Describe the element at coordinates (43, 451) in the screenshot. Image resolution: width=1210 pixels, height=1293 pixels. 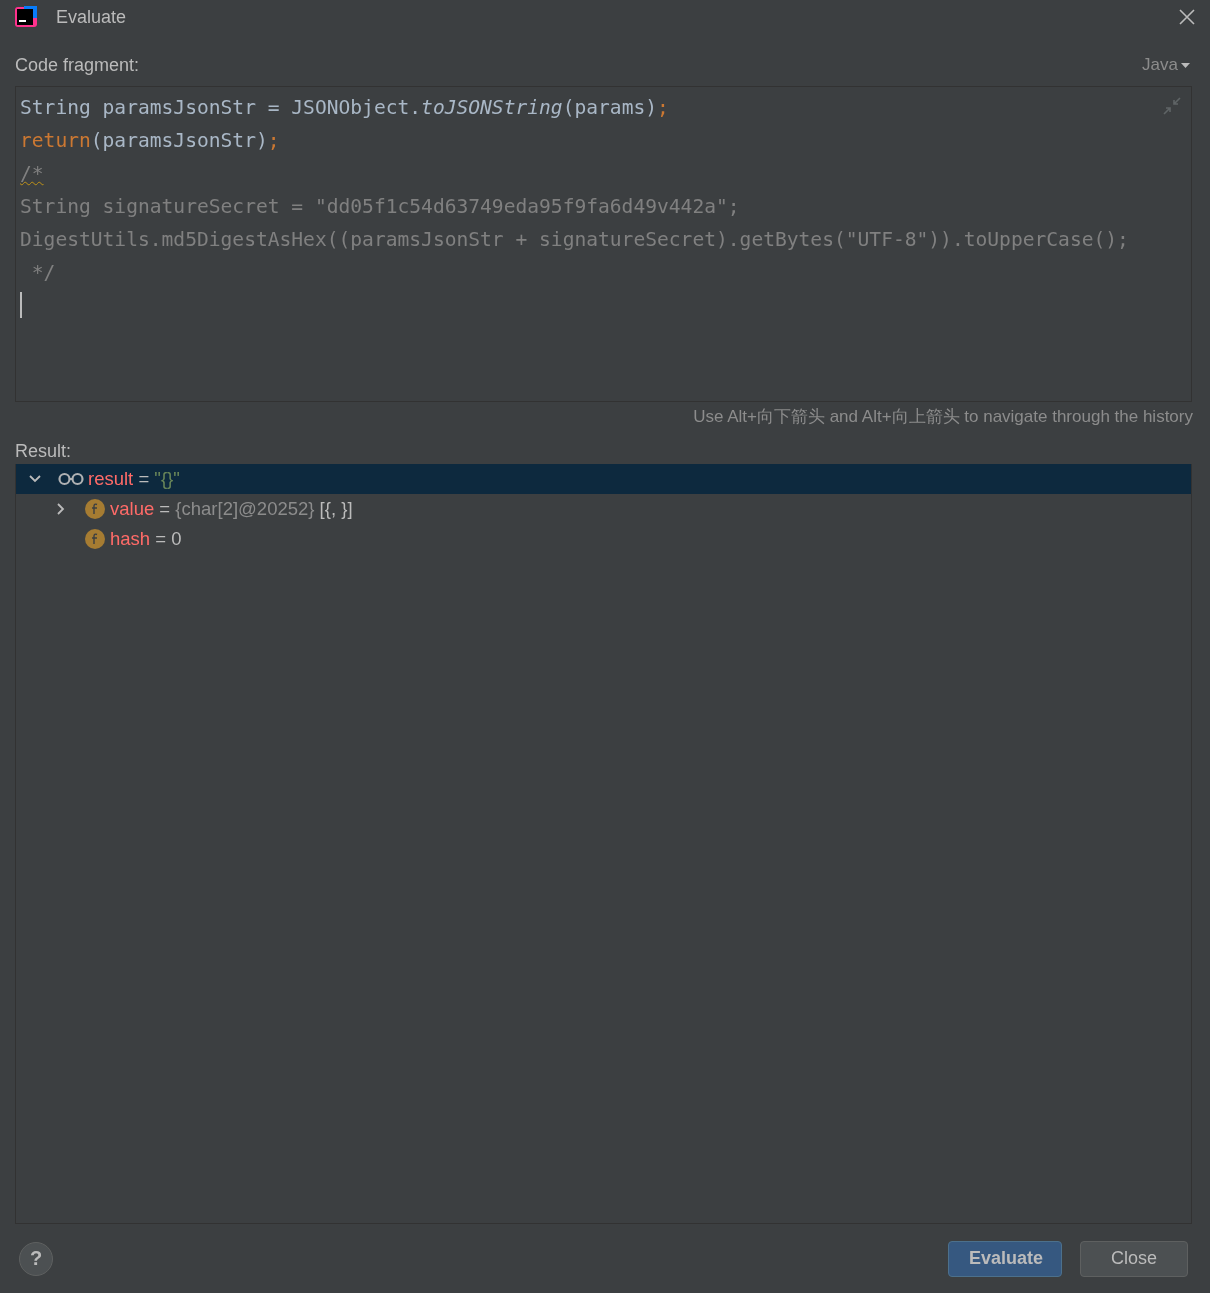
I see `result-label: Result:` at that location.